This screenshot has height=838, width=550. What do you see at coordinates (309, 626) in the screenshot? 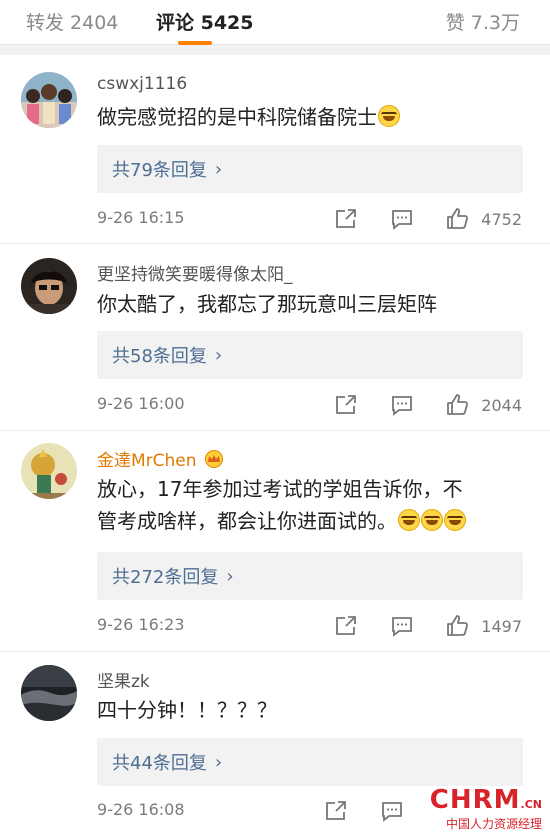
I see `comment-meta: 9-26 16:23 1497` at bounding box center [309, 626].